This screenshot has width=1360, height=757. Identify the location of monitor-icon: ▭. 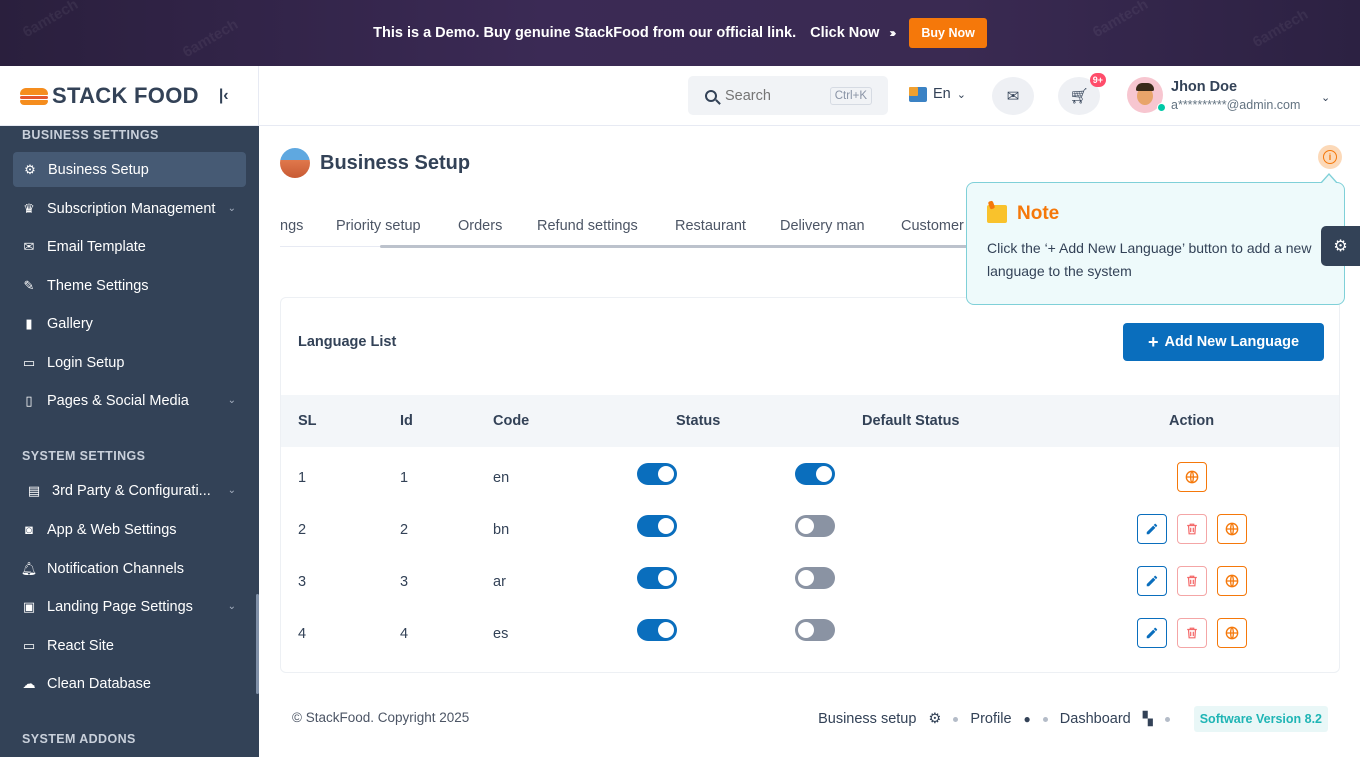
(29, 645).